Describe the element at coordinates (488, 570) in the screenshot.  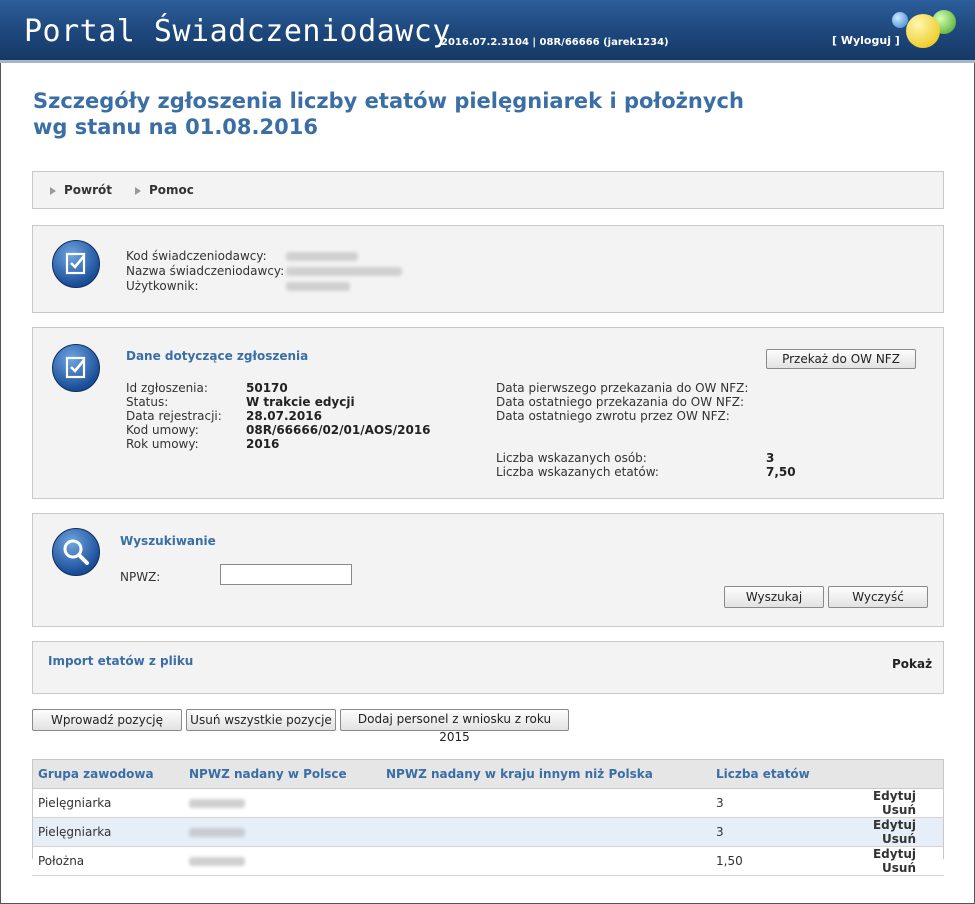
I see `search-panel: Wyszukiwanie NPWZ: Wyszukaj Wyczyść` at that location.